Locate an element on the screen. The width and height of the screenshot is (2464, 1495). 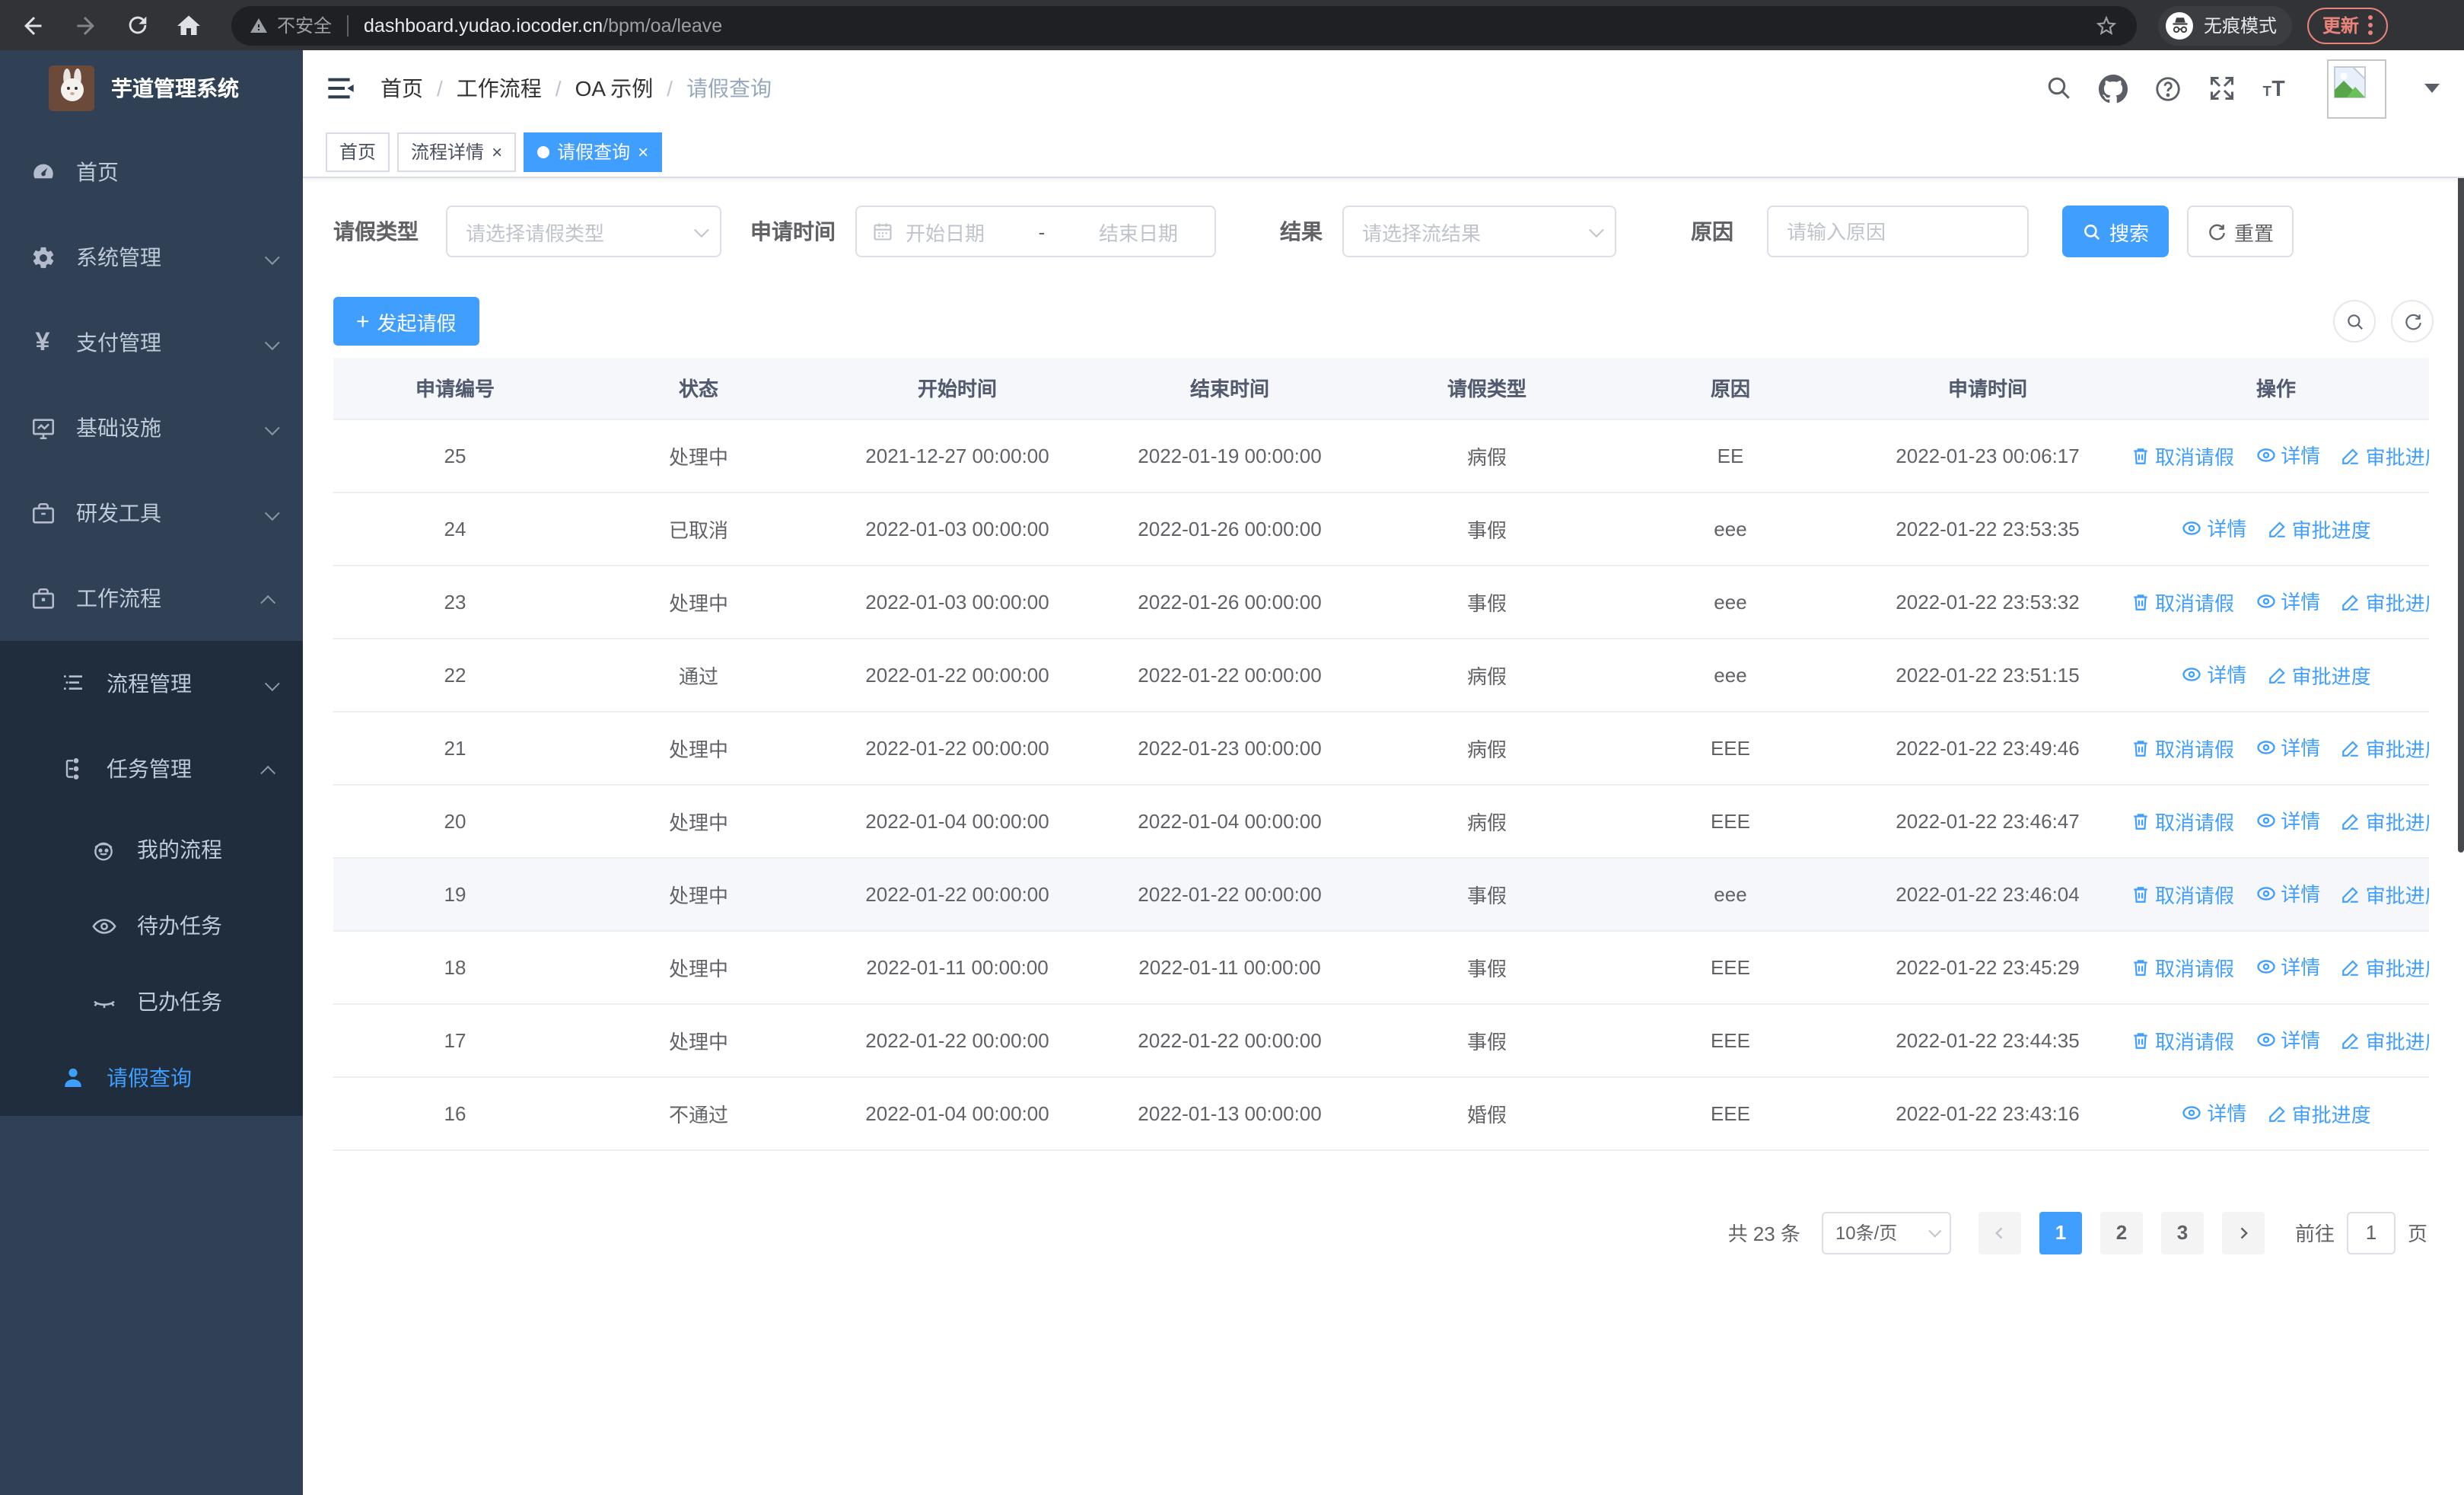
cell-reason: EEE is located at coordinates (1730, 1113).